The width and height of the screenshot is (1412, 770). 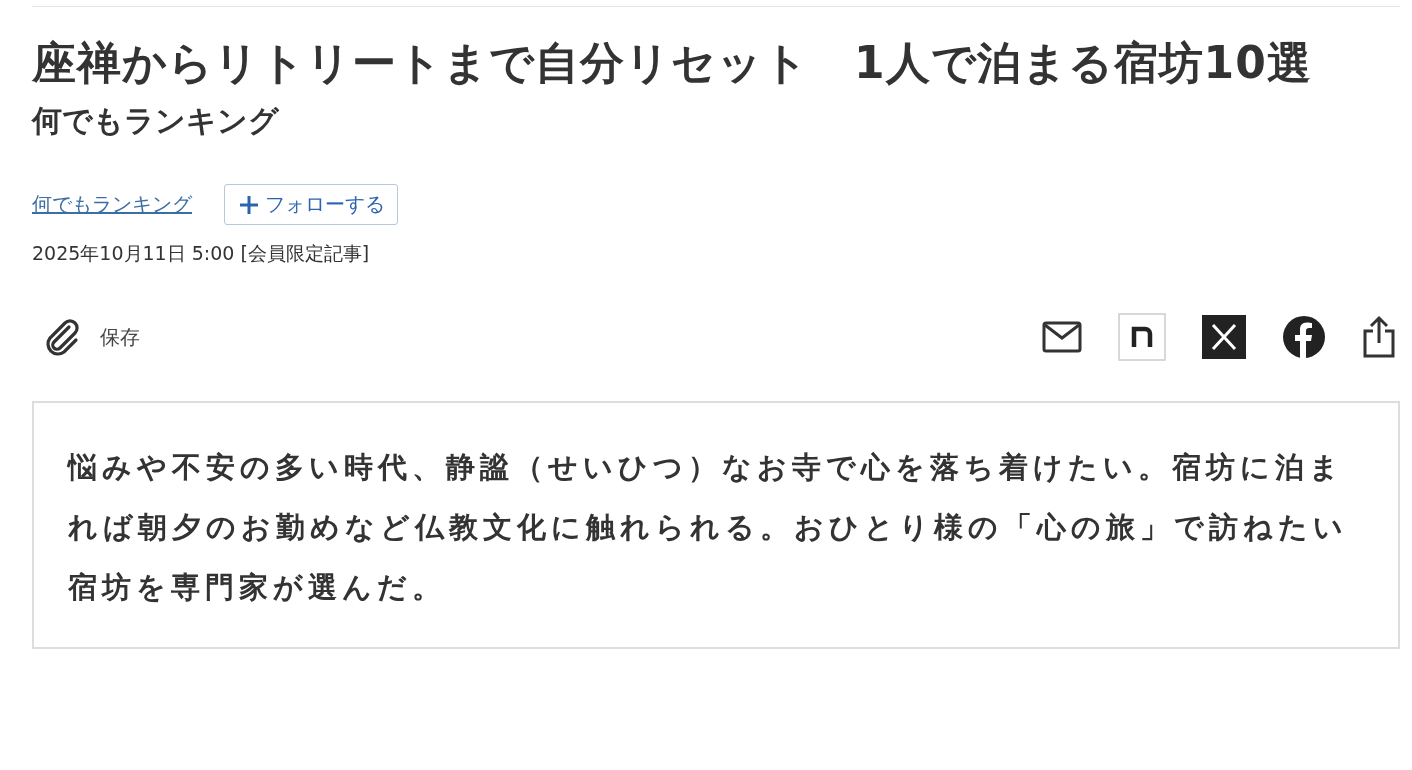 What do you see at coordinates (1062, 337) in the screenshot?
I see `mail-icon` at bounding box center [1062, 337].